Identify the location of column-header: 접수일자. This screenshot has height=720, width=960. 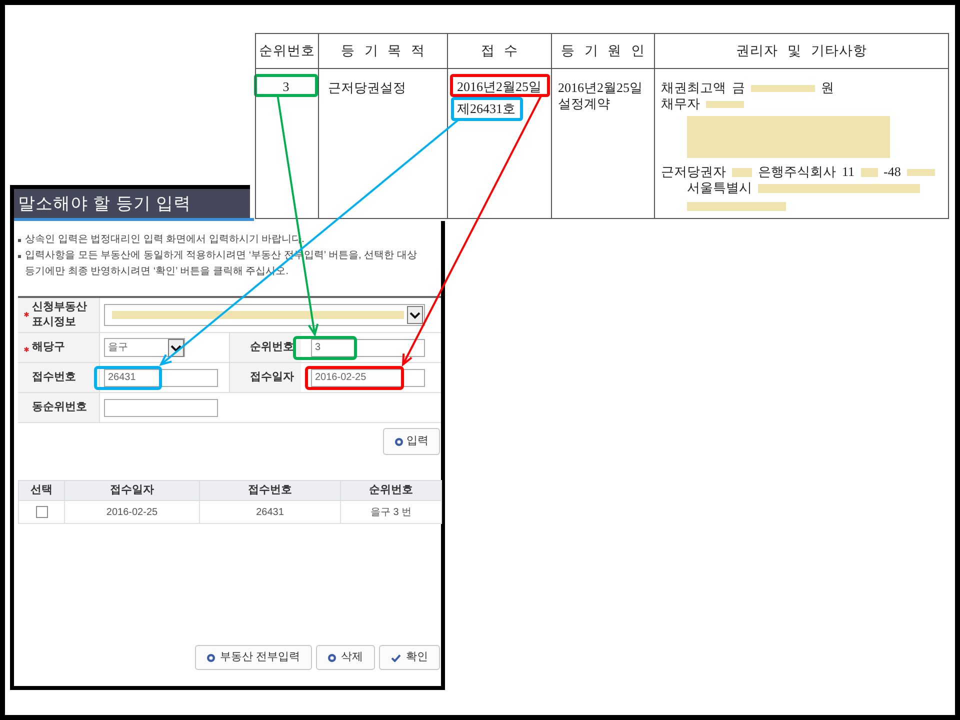
(132, 490).